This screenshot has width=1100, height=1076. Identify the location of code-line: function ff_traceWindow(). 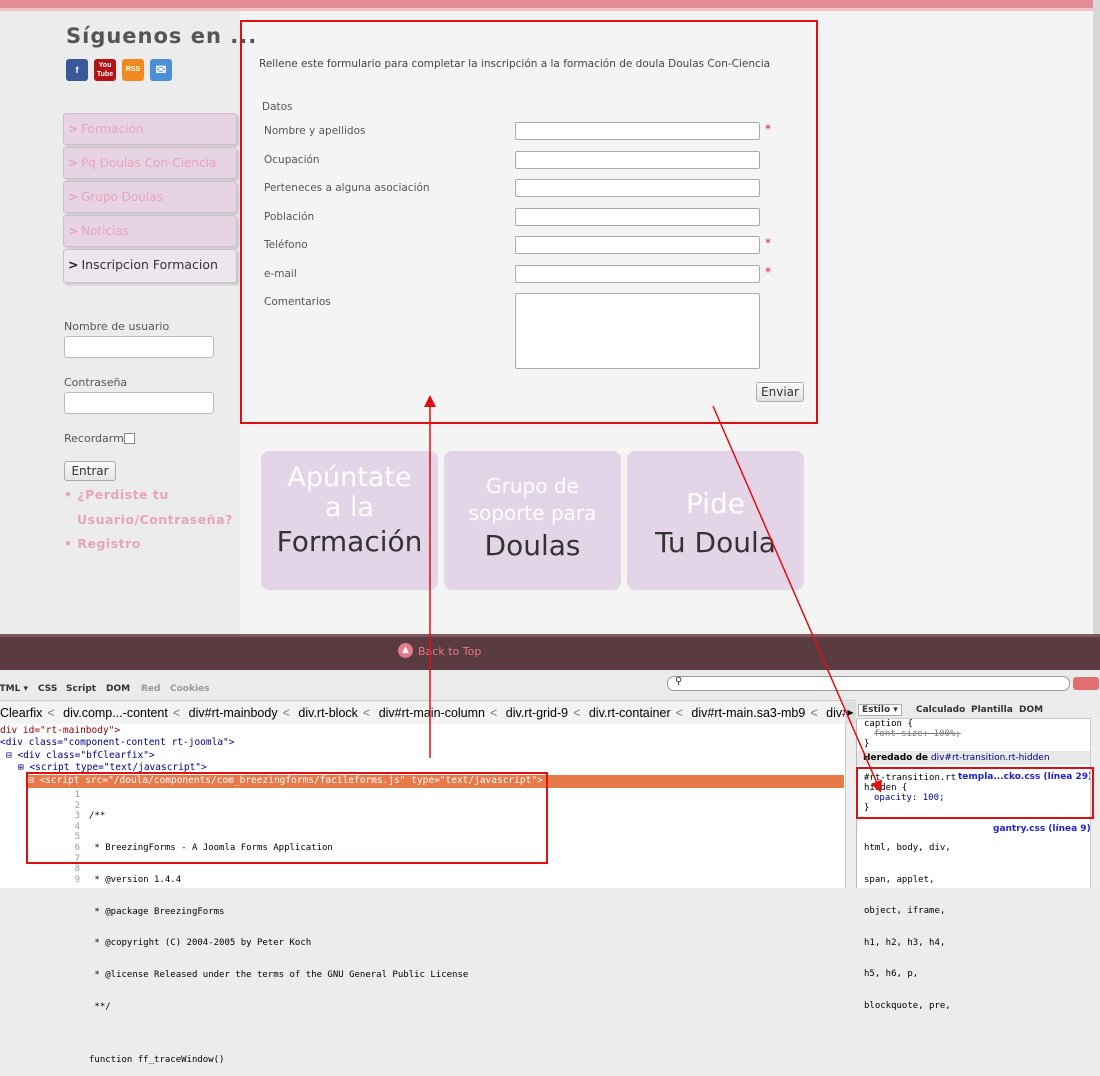
(157, 1059).